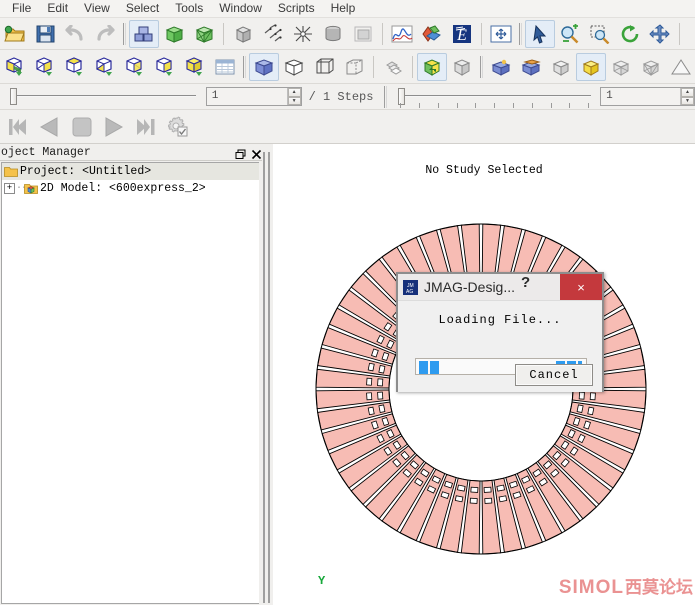  Describe the element at coordinates (680, 67) in the screenshot. I see `triangle-icon` at that location.